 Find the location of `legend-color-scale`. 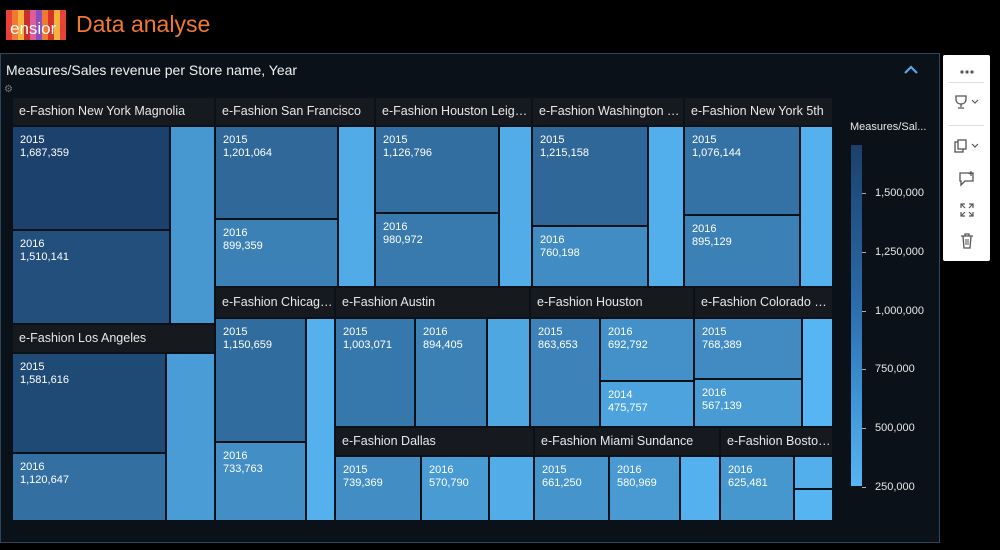

legend-color-scale is located at coordinates (856, 315).